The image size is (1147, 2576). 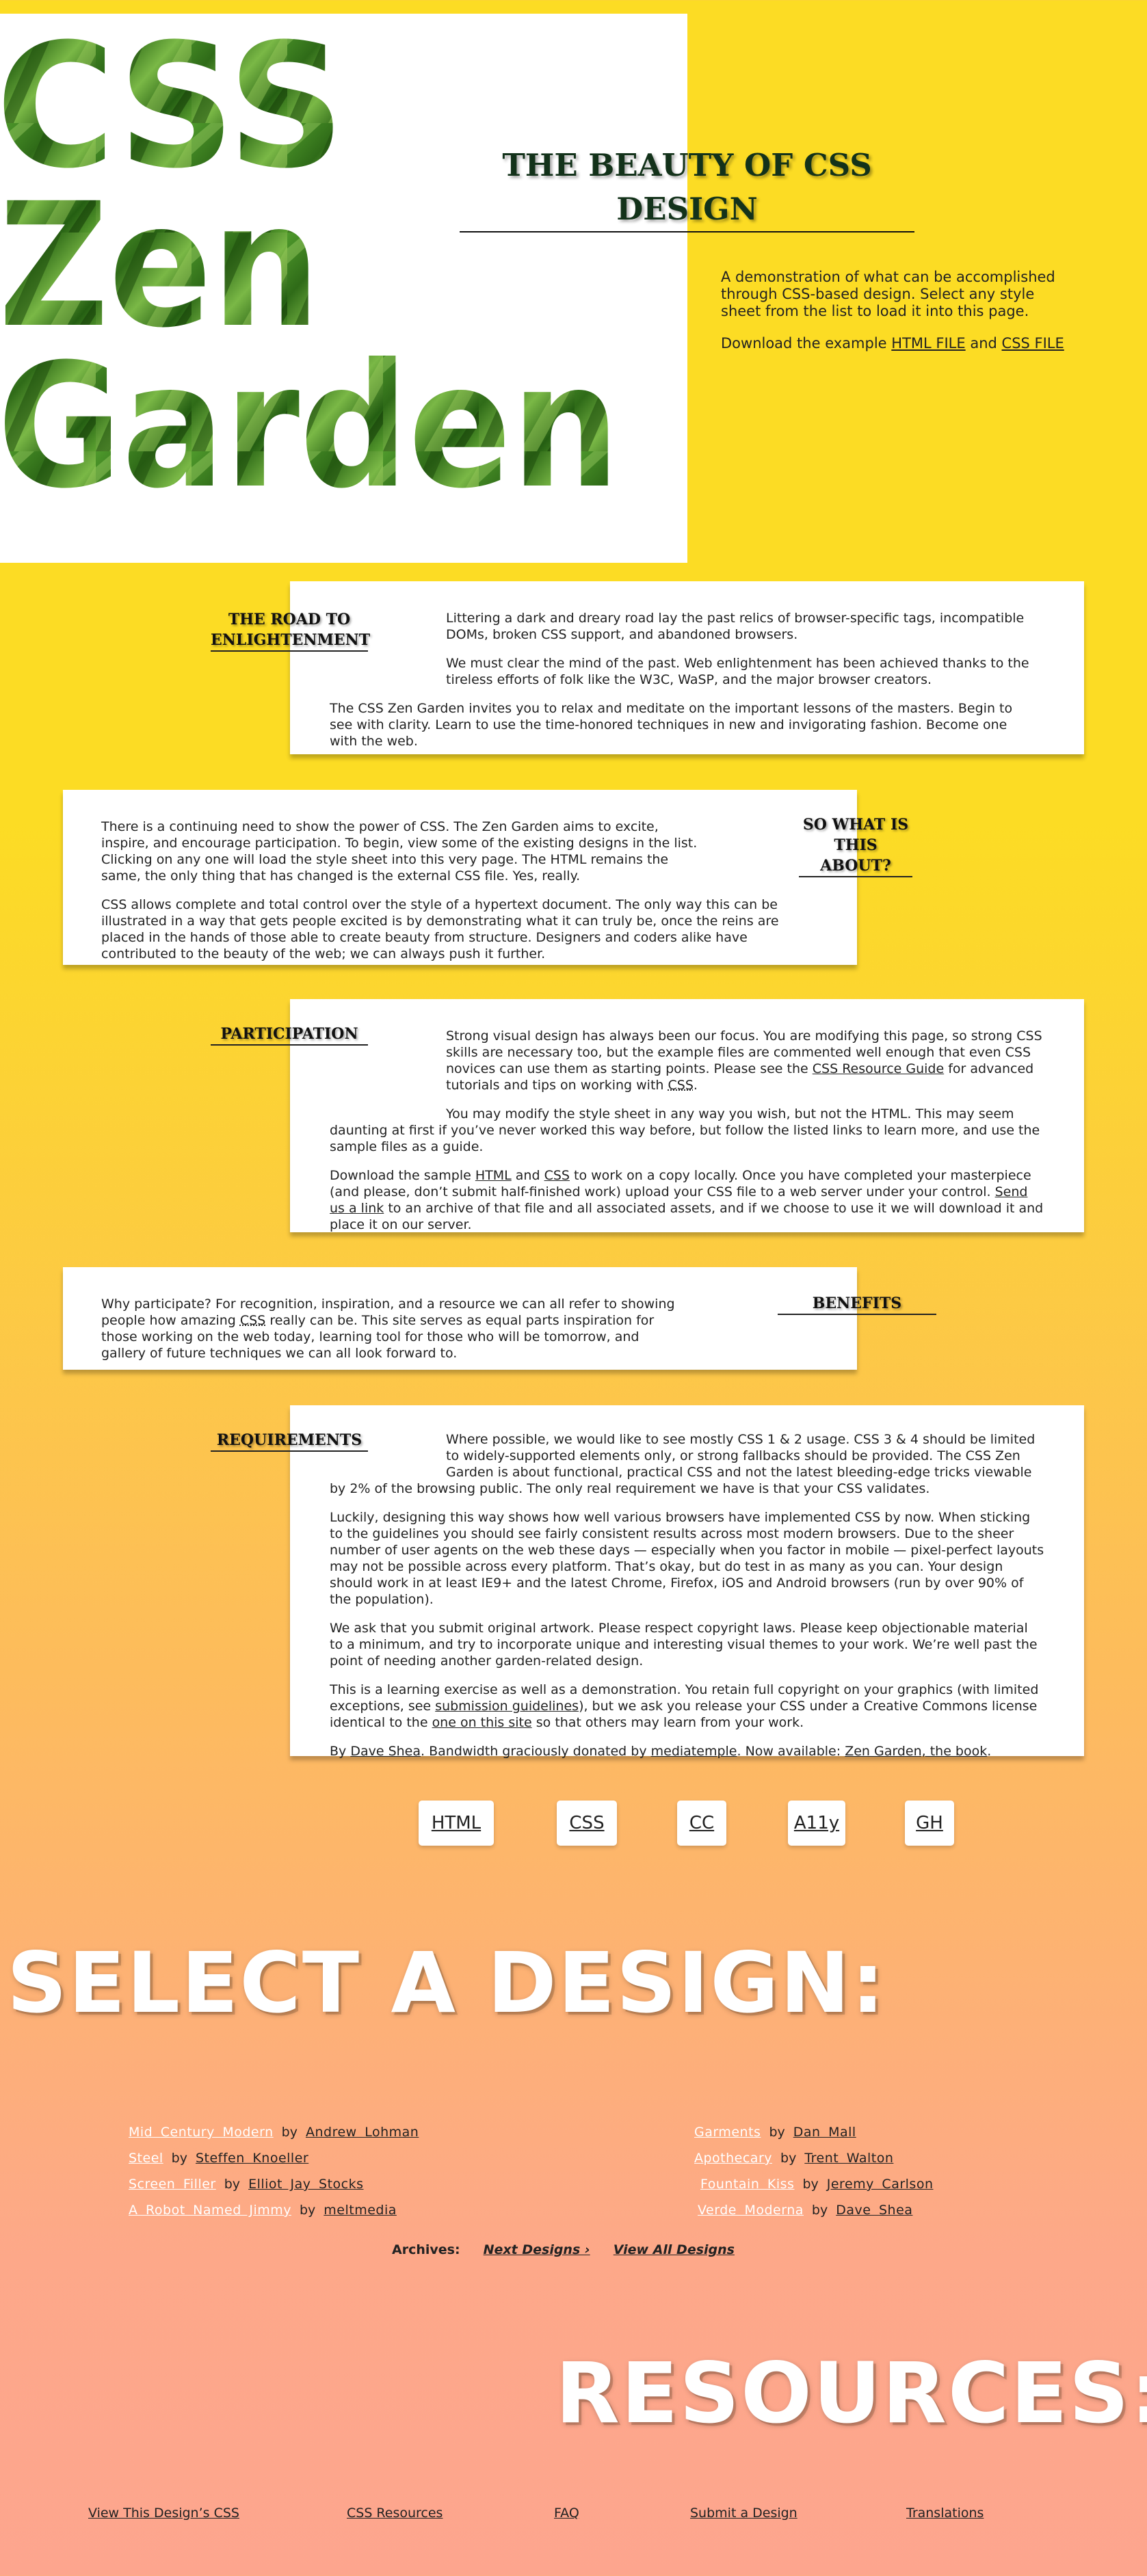 What do you see at coordinates (930, 1823) in the screenshot?
I see `footer-gh-link: GH` at bounding box center [930, 1823].